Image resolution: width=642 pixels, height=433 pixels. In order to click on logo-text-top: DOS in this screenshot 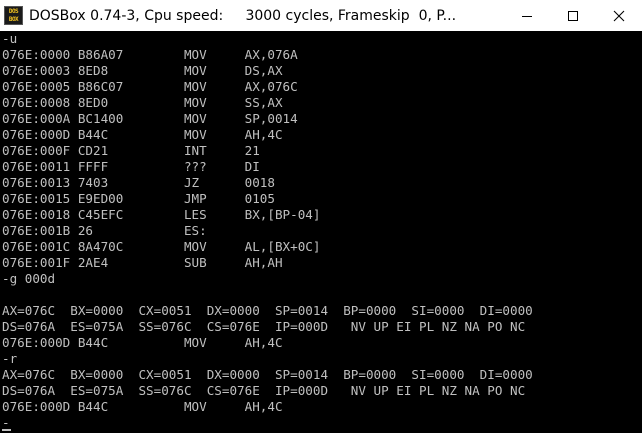, I will do `click(13, 11)`.